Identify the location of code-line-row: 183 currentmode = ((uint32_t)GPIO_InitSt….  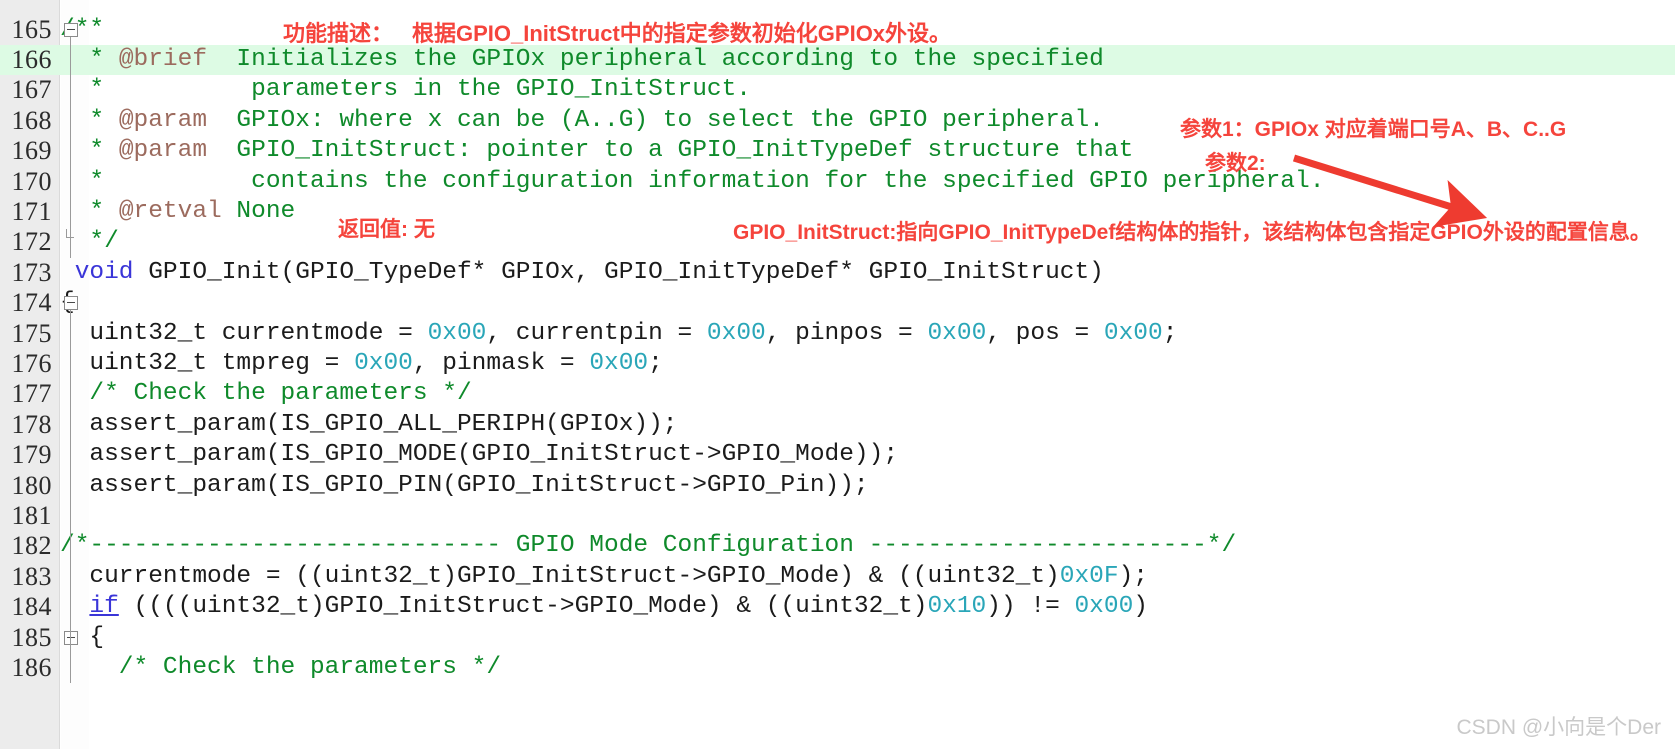
(837, 577).